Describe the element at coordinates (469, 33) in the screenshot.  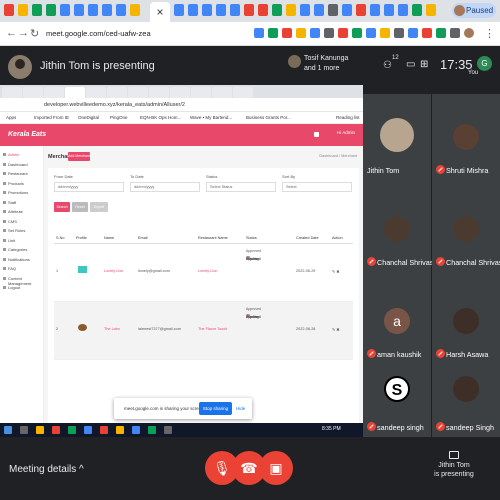
I see `profile-icon` at that location.